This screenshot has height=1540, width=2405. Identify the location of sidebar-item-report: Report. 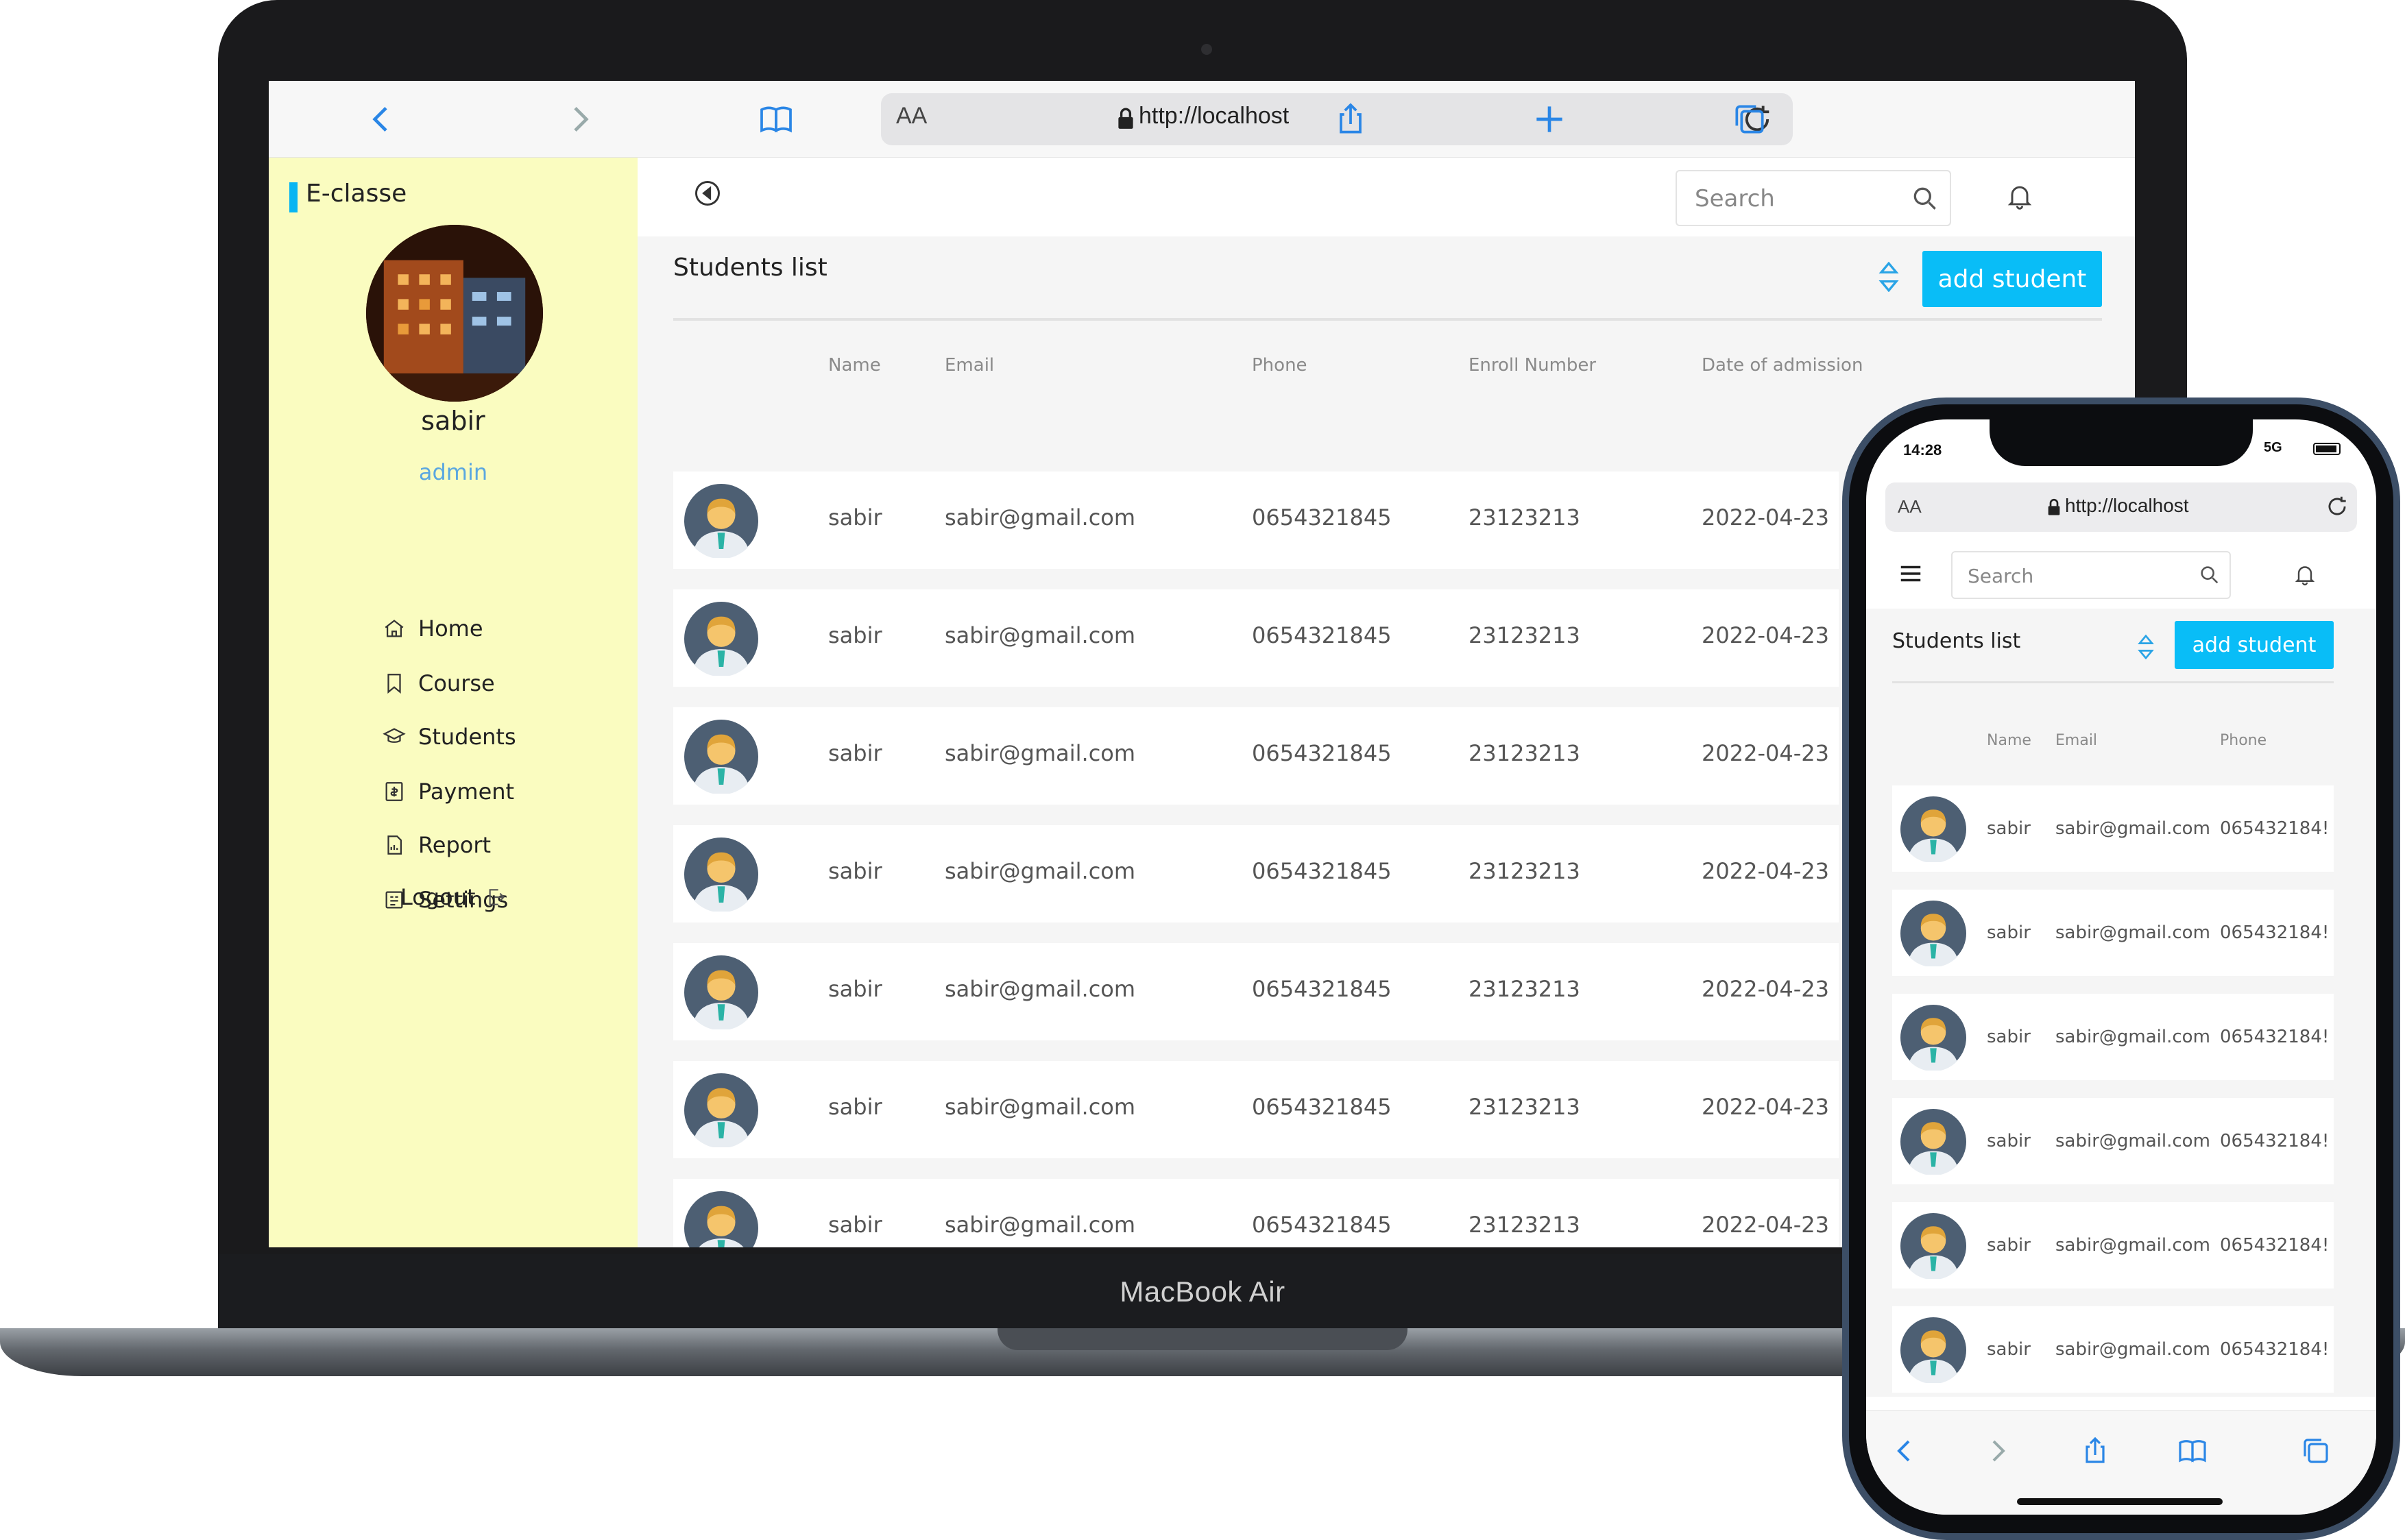
(437, 845).